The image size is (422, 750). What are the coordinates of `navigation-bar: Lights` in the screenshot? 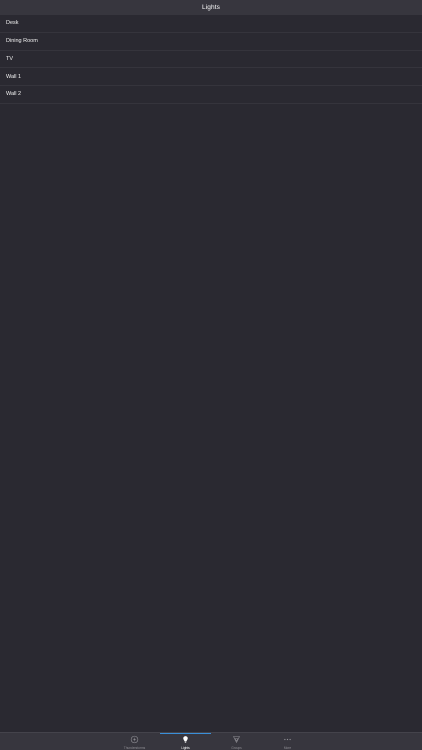 It's located at (211, 7).